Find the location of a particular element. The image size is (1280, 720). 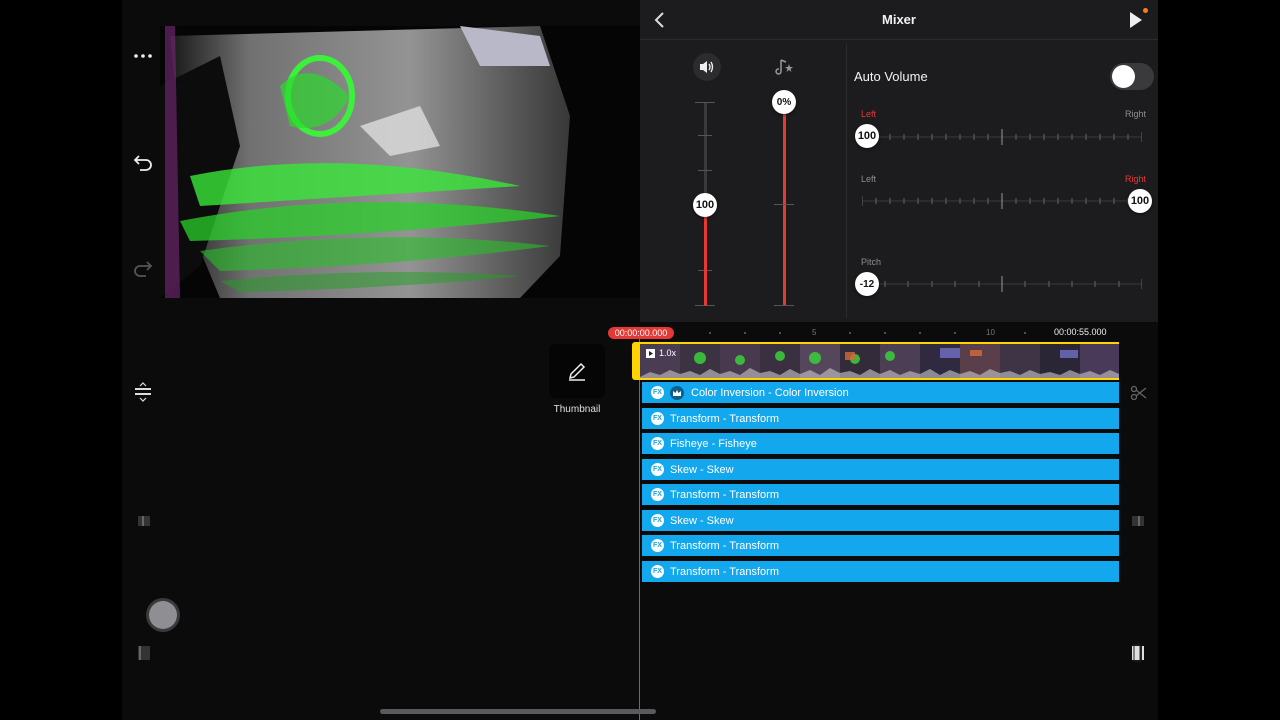

notification-dot is located at coordinates (1145, 10).